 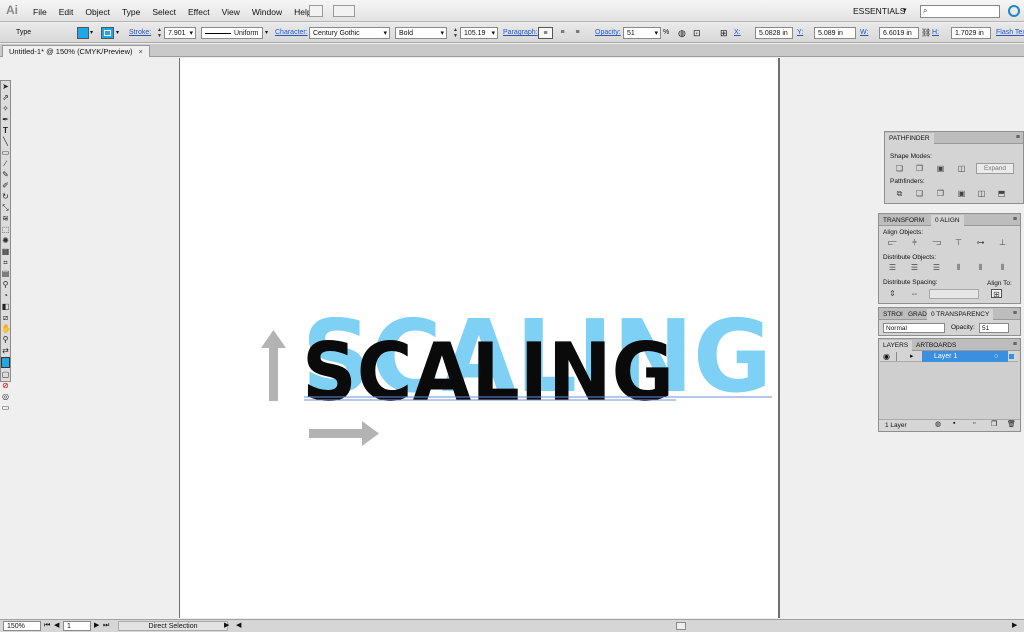 I want to click on reference-point-icon: ⊞, so click(x=724, y=33).